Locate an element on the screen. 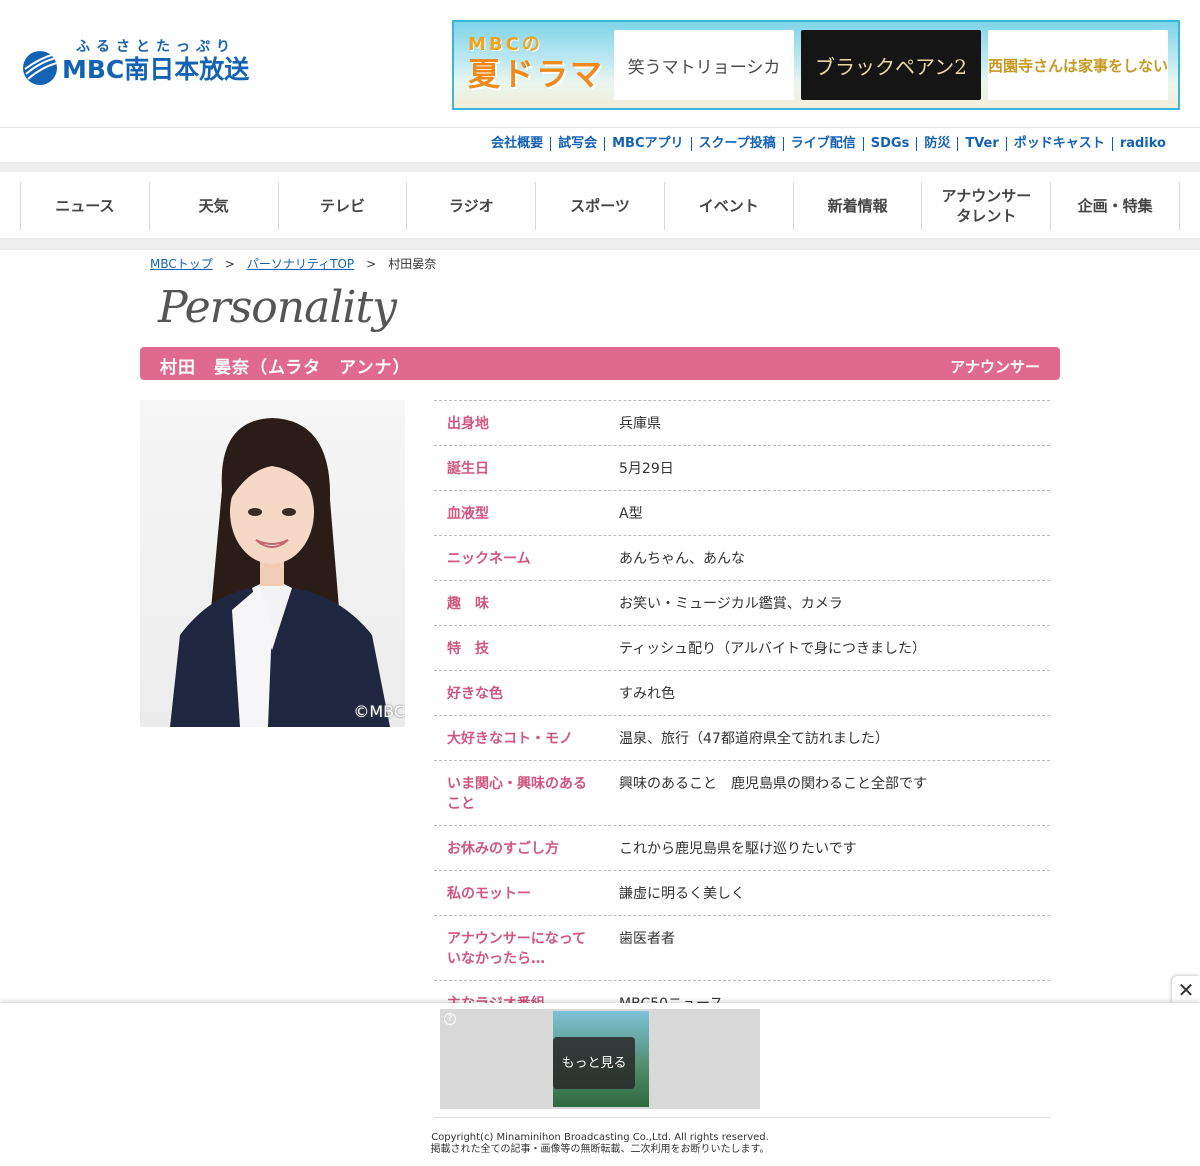 This screenshot has width=1200, height=1166. profile-value: これから鹿児島県を駆け巡りたいです is located at coordinates (738, 849).